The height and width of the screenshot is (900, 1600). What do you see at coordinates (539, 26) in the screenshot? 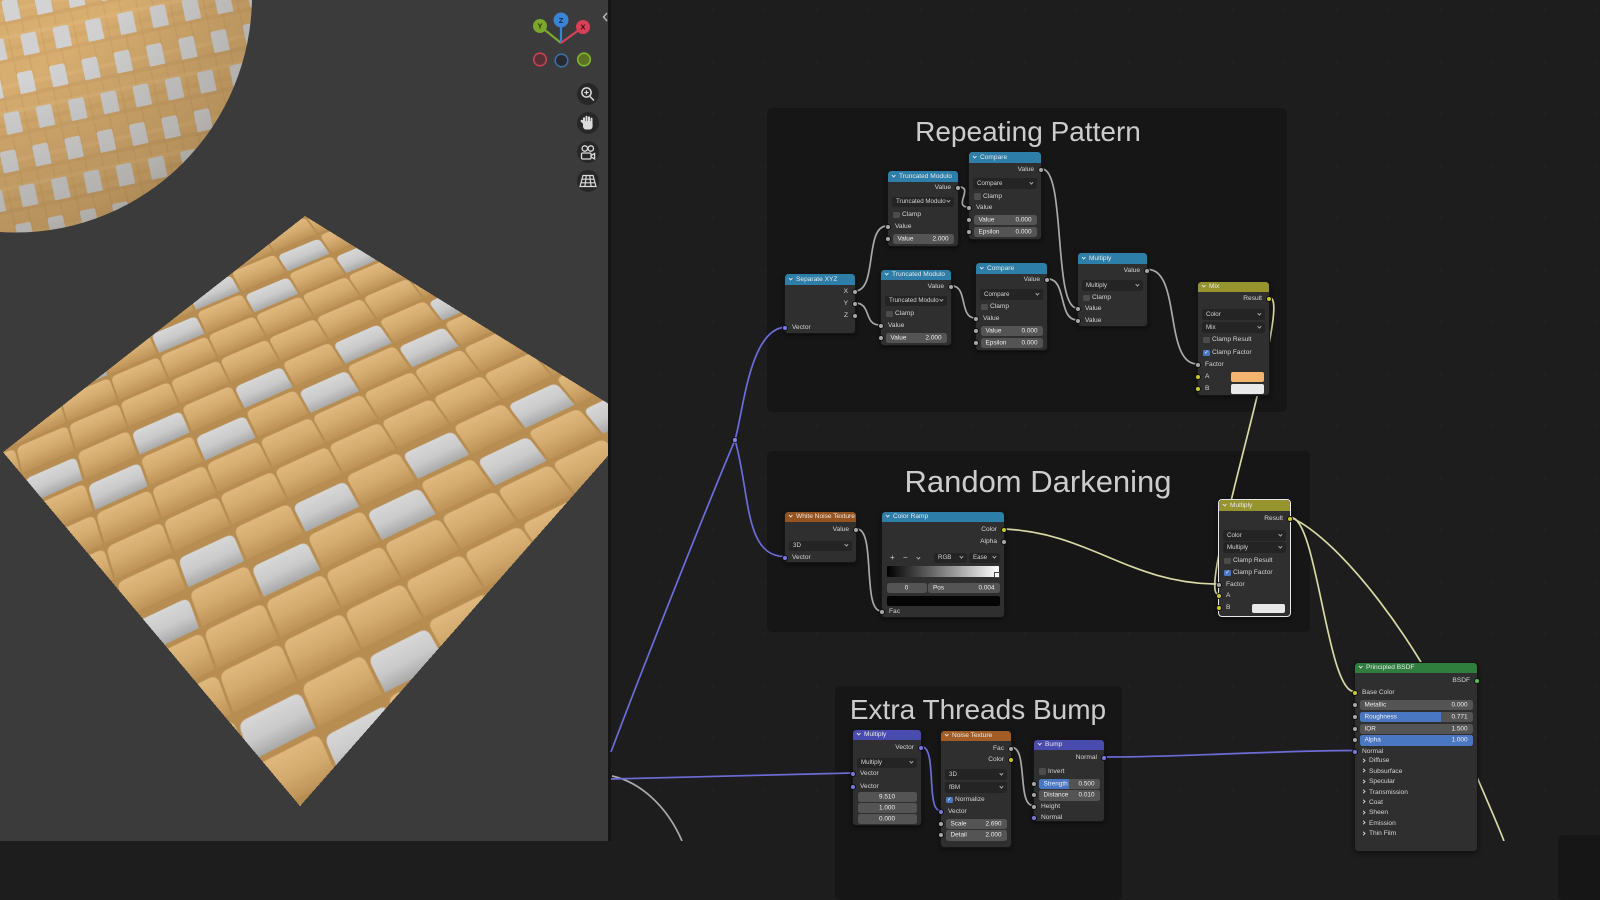
I see `svg-text: Y` at bounding box center [539, 26].